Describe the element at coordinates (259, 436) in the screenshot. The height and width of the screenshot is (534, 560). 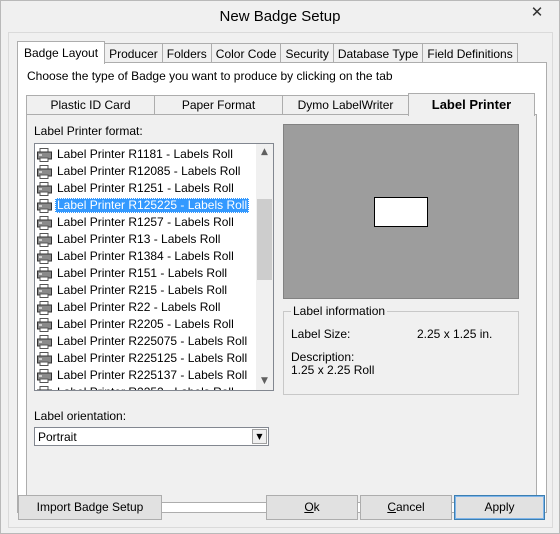
I see `dropdown-arrow-icon: ▼` at that location.